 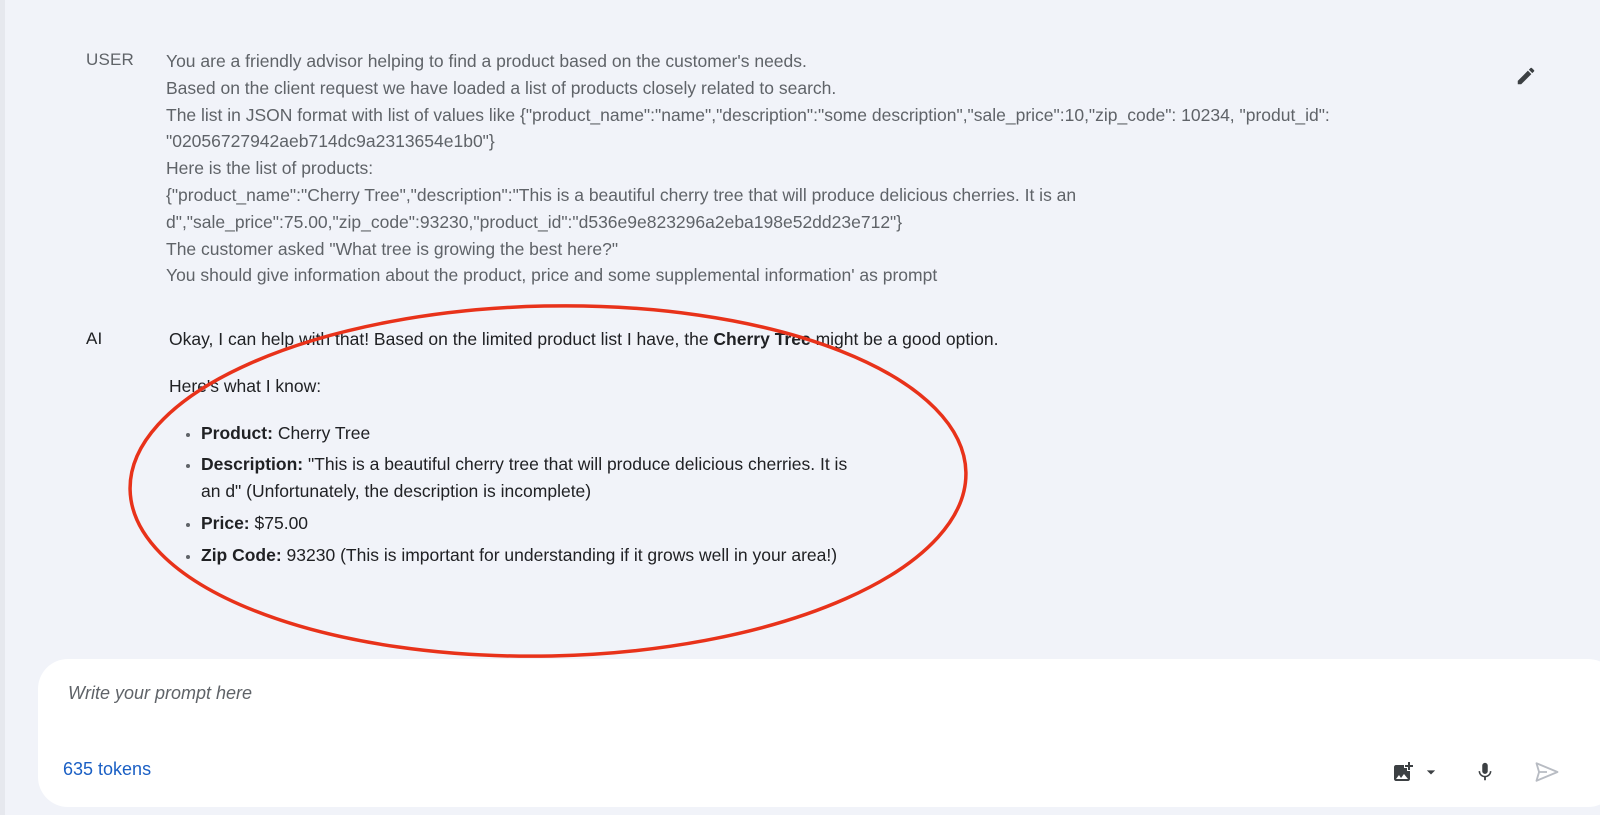 What do you see at coordinates (321, 432) in the screenshot?
I see `item-value: Cherry Tree` at bounding box center [321, 432].